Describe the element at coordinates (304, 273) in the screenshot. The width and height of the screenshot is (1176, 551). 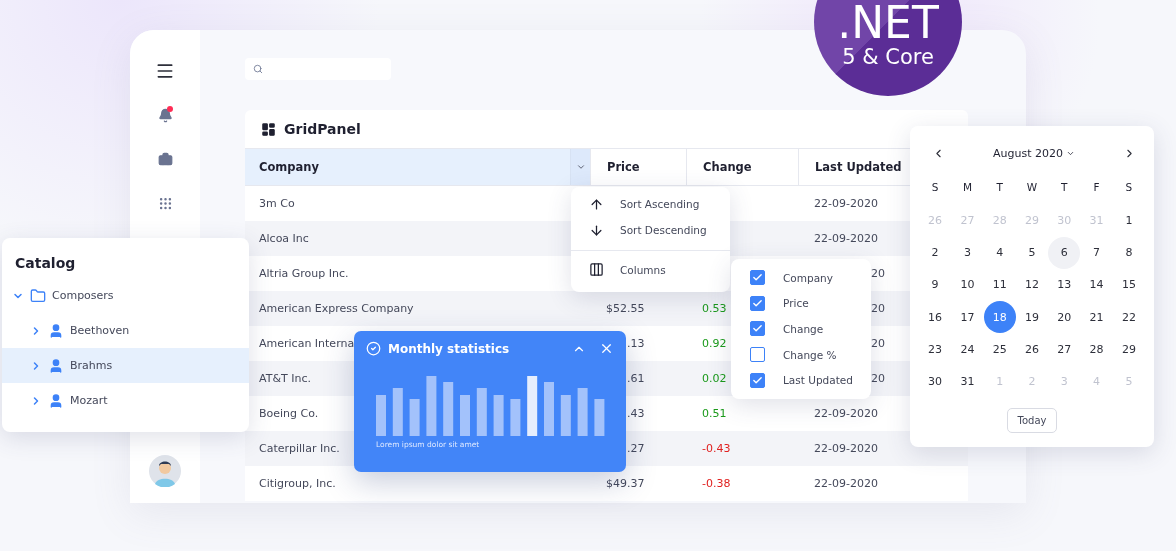
I see `table-cell: Altria Group Inc.` at that location.